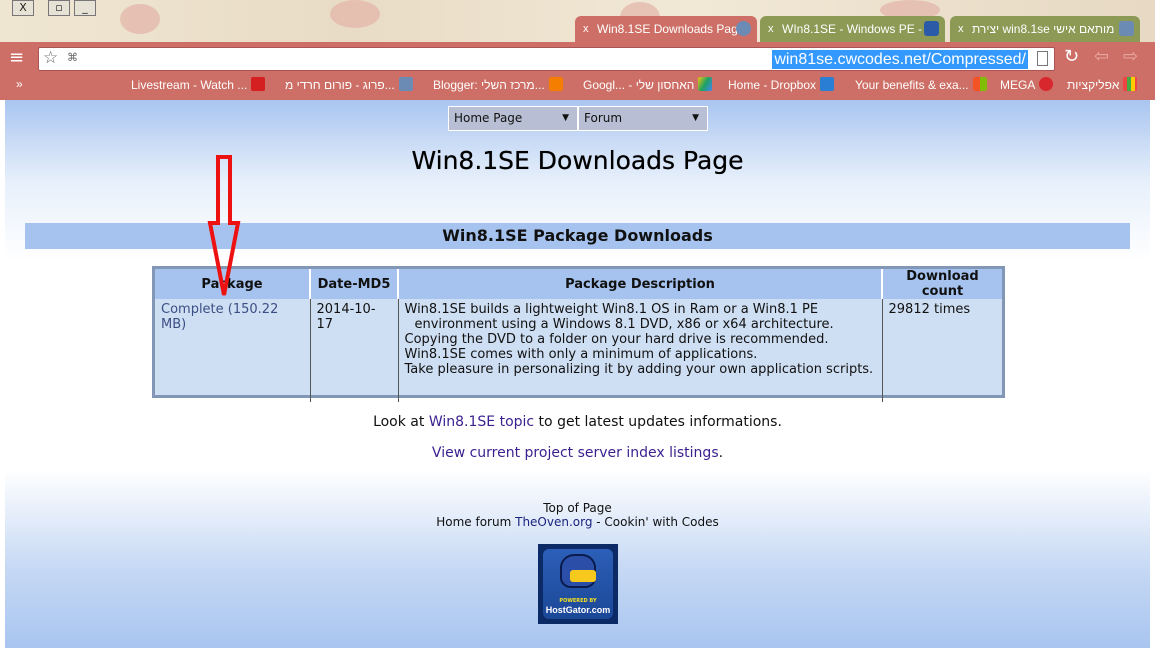  I want to click on back-icon: ⇦, so click(1101, 56).